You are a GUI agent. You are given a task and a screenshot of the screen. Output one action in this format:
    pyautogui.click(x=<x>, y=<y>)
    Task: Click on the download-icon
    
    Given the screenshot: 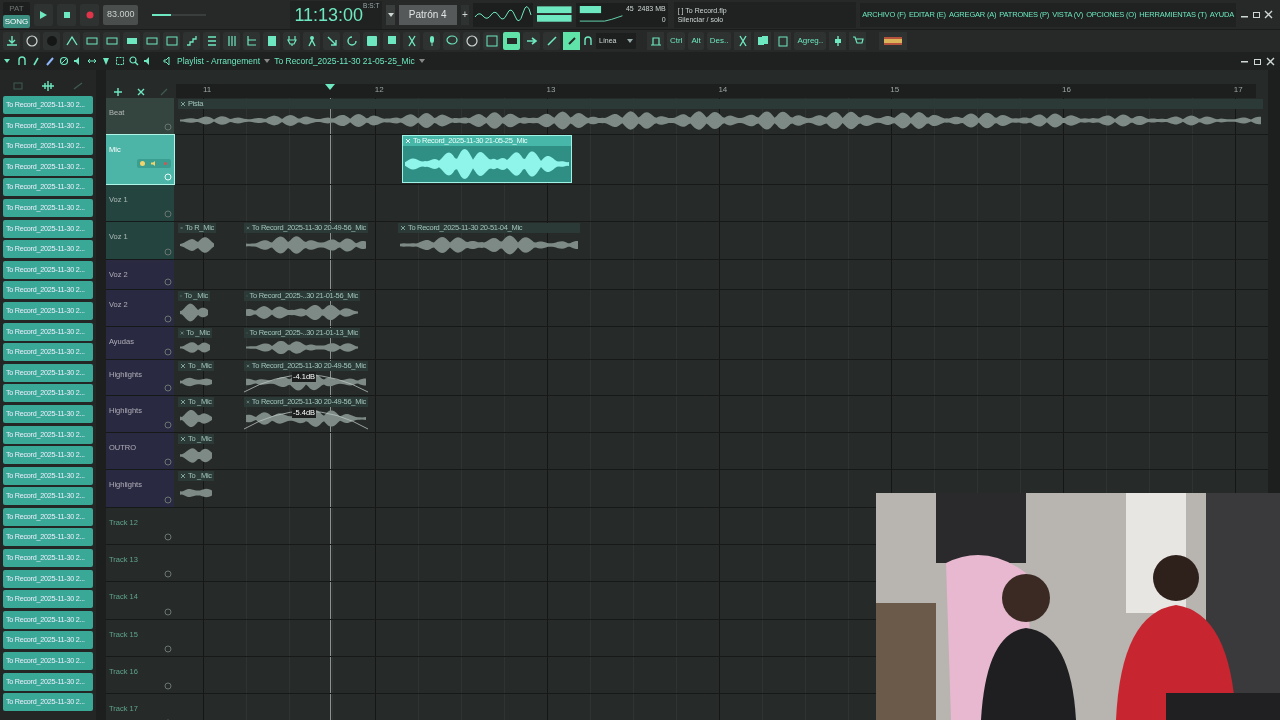 What is the action you would take?
    pyautogui.click(x=11, y=41)
    